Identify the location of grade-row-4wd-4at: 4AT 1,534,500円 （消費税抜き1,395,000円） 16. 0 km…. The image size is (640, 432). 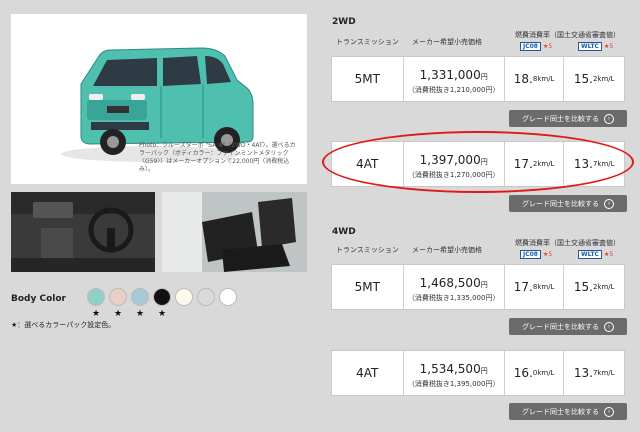
(478, 373).